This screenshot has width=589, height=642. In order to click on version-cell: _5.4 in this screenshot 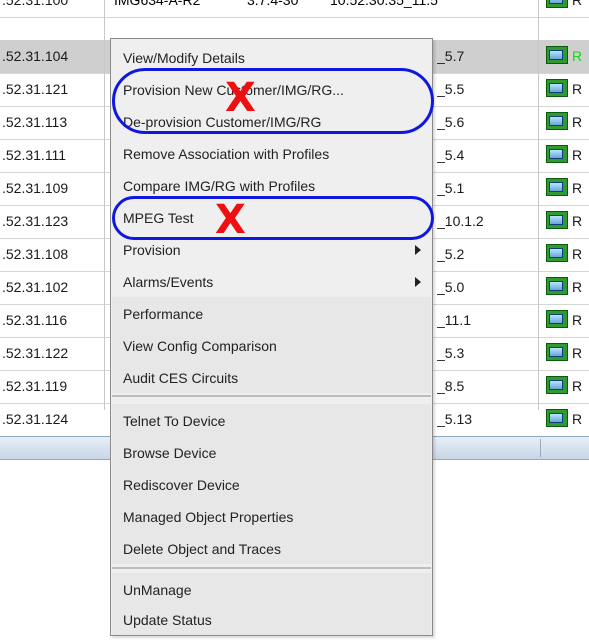, I will do `click(451, 155)`.